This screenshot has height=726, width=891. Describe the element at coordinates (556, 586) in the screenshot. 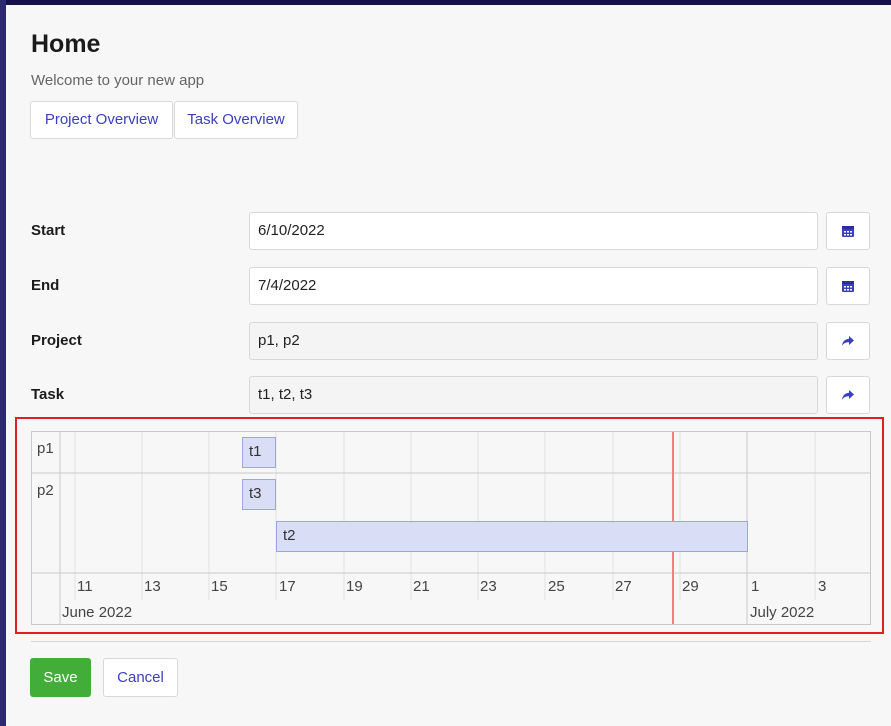

I see `gantt-tick: 25` at that location.